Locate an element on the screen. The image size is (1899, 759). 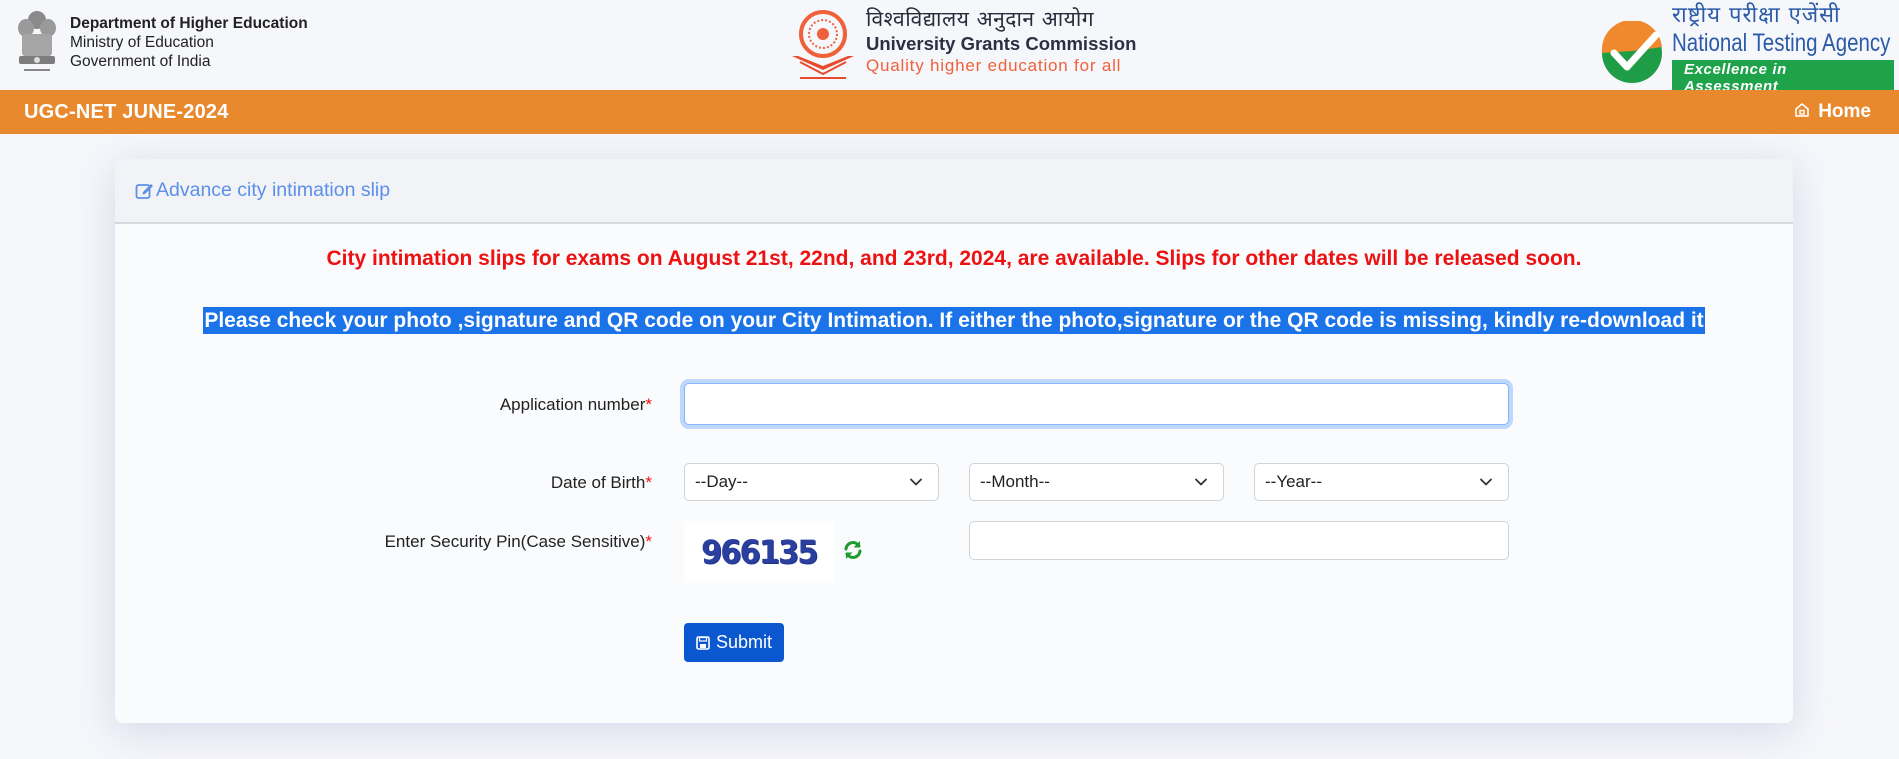
captcha-image: 966135 is located at coordinates (759, 552).